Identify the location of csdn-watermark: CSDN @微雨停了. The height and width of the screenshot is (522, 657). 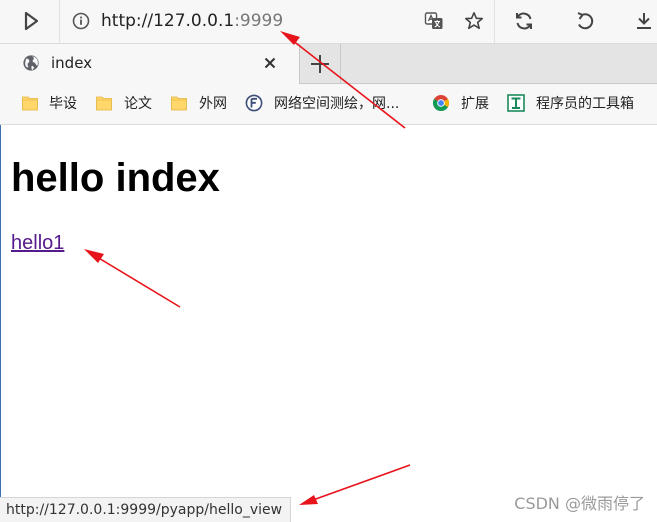
(579, 503).